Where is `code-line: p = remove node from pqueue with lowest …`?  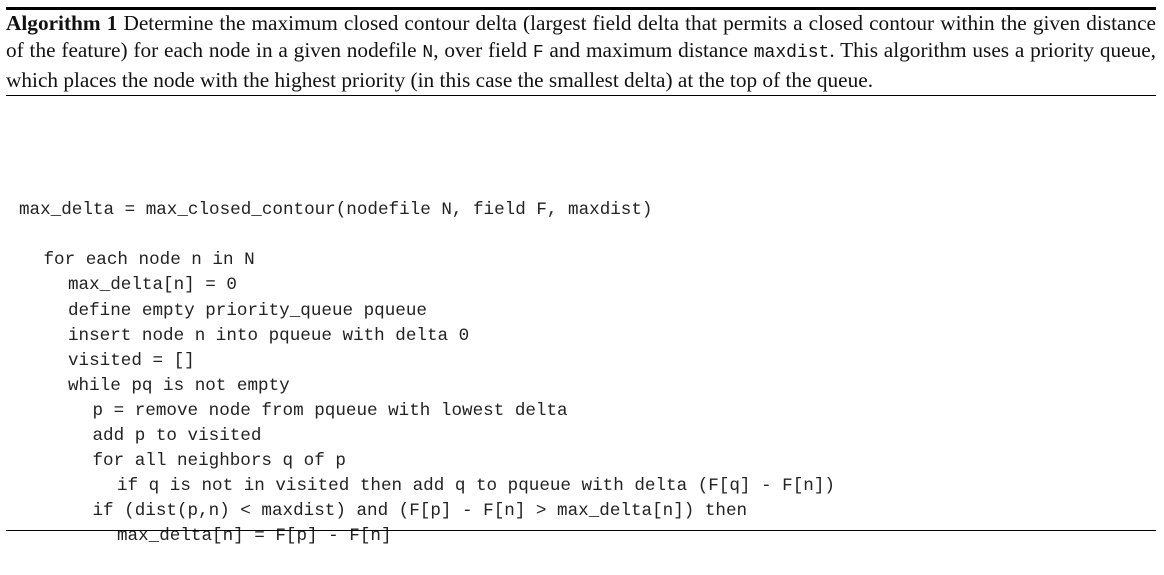
code-line: p = remove node from pqueue with lowest … is located at coordinates (330, 410).